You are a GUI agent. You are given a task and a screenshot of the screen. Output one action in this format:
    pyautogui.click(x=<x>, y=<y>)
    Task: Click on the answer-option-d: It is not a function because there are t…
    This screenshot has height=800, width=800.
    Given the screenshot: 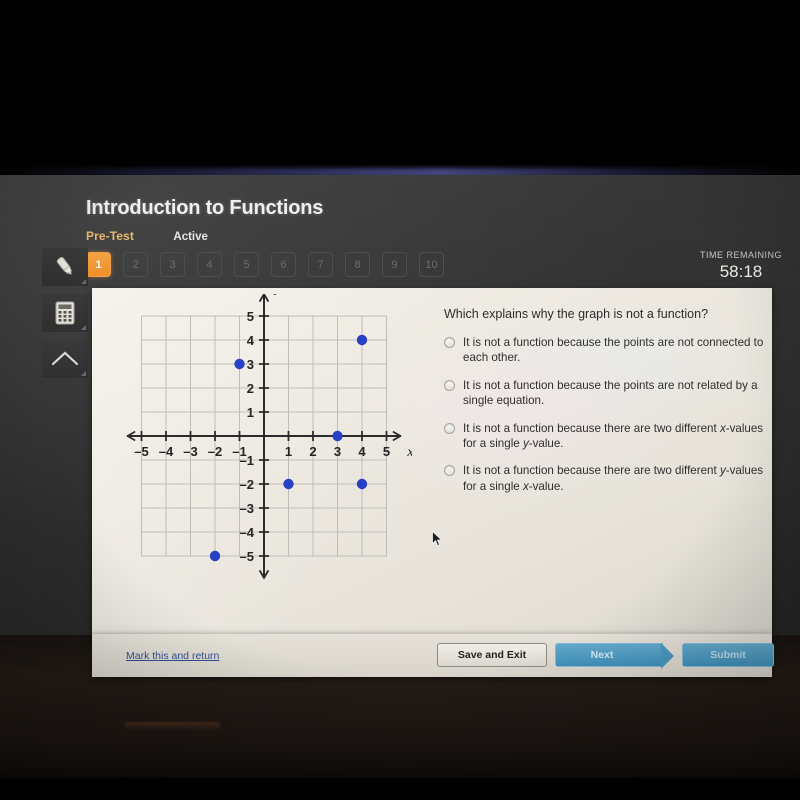 What is the action you would take?
    pyautogui.click(x=604, y=478)
    